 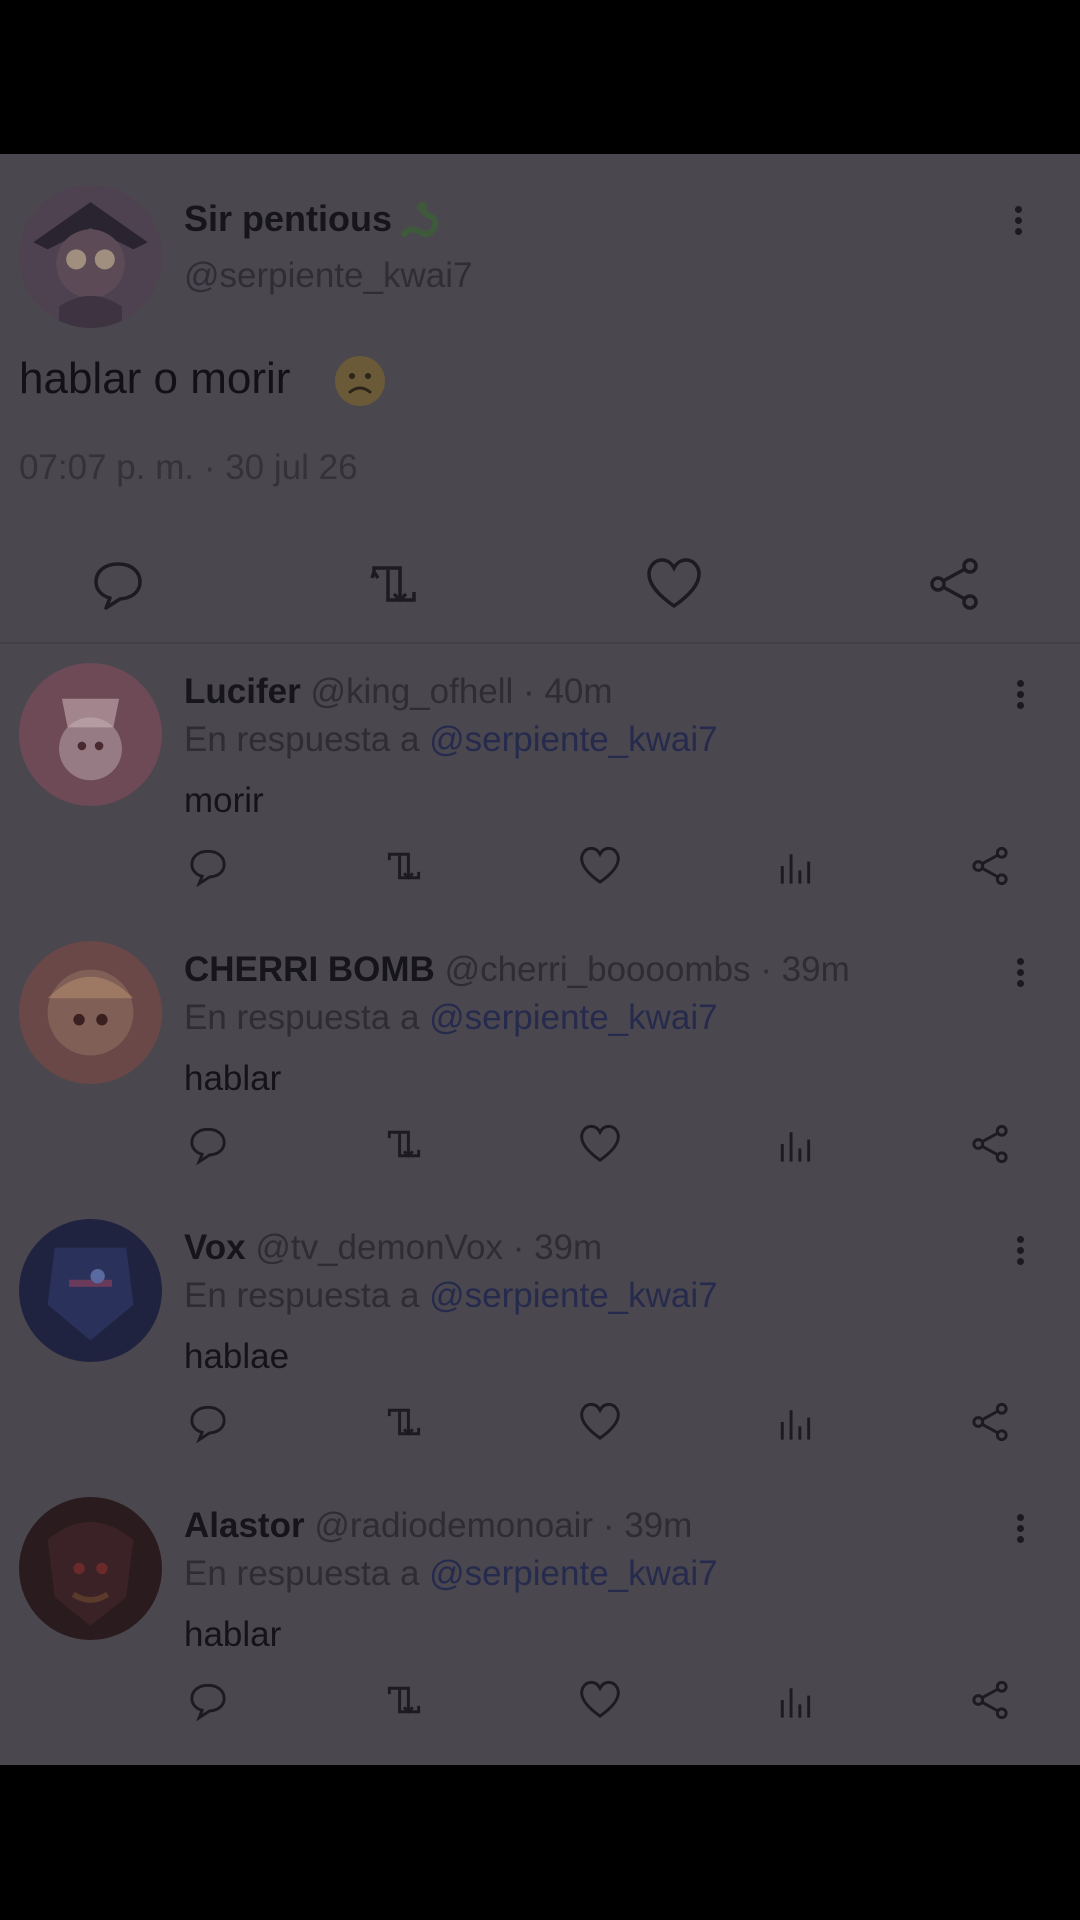 I want to click on reply-header: Alastor @radiodemonoair · 39m, so click(x=438, y=1526).